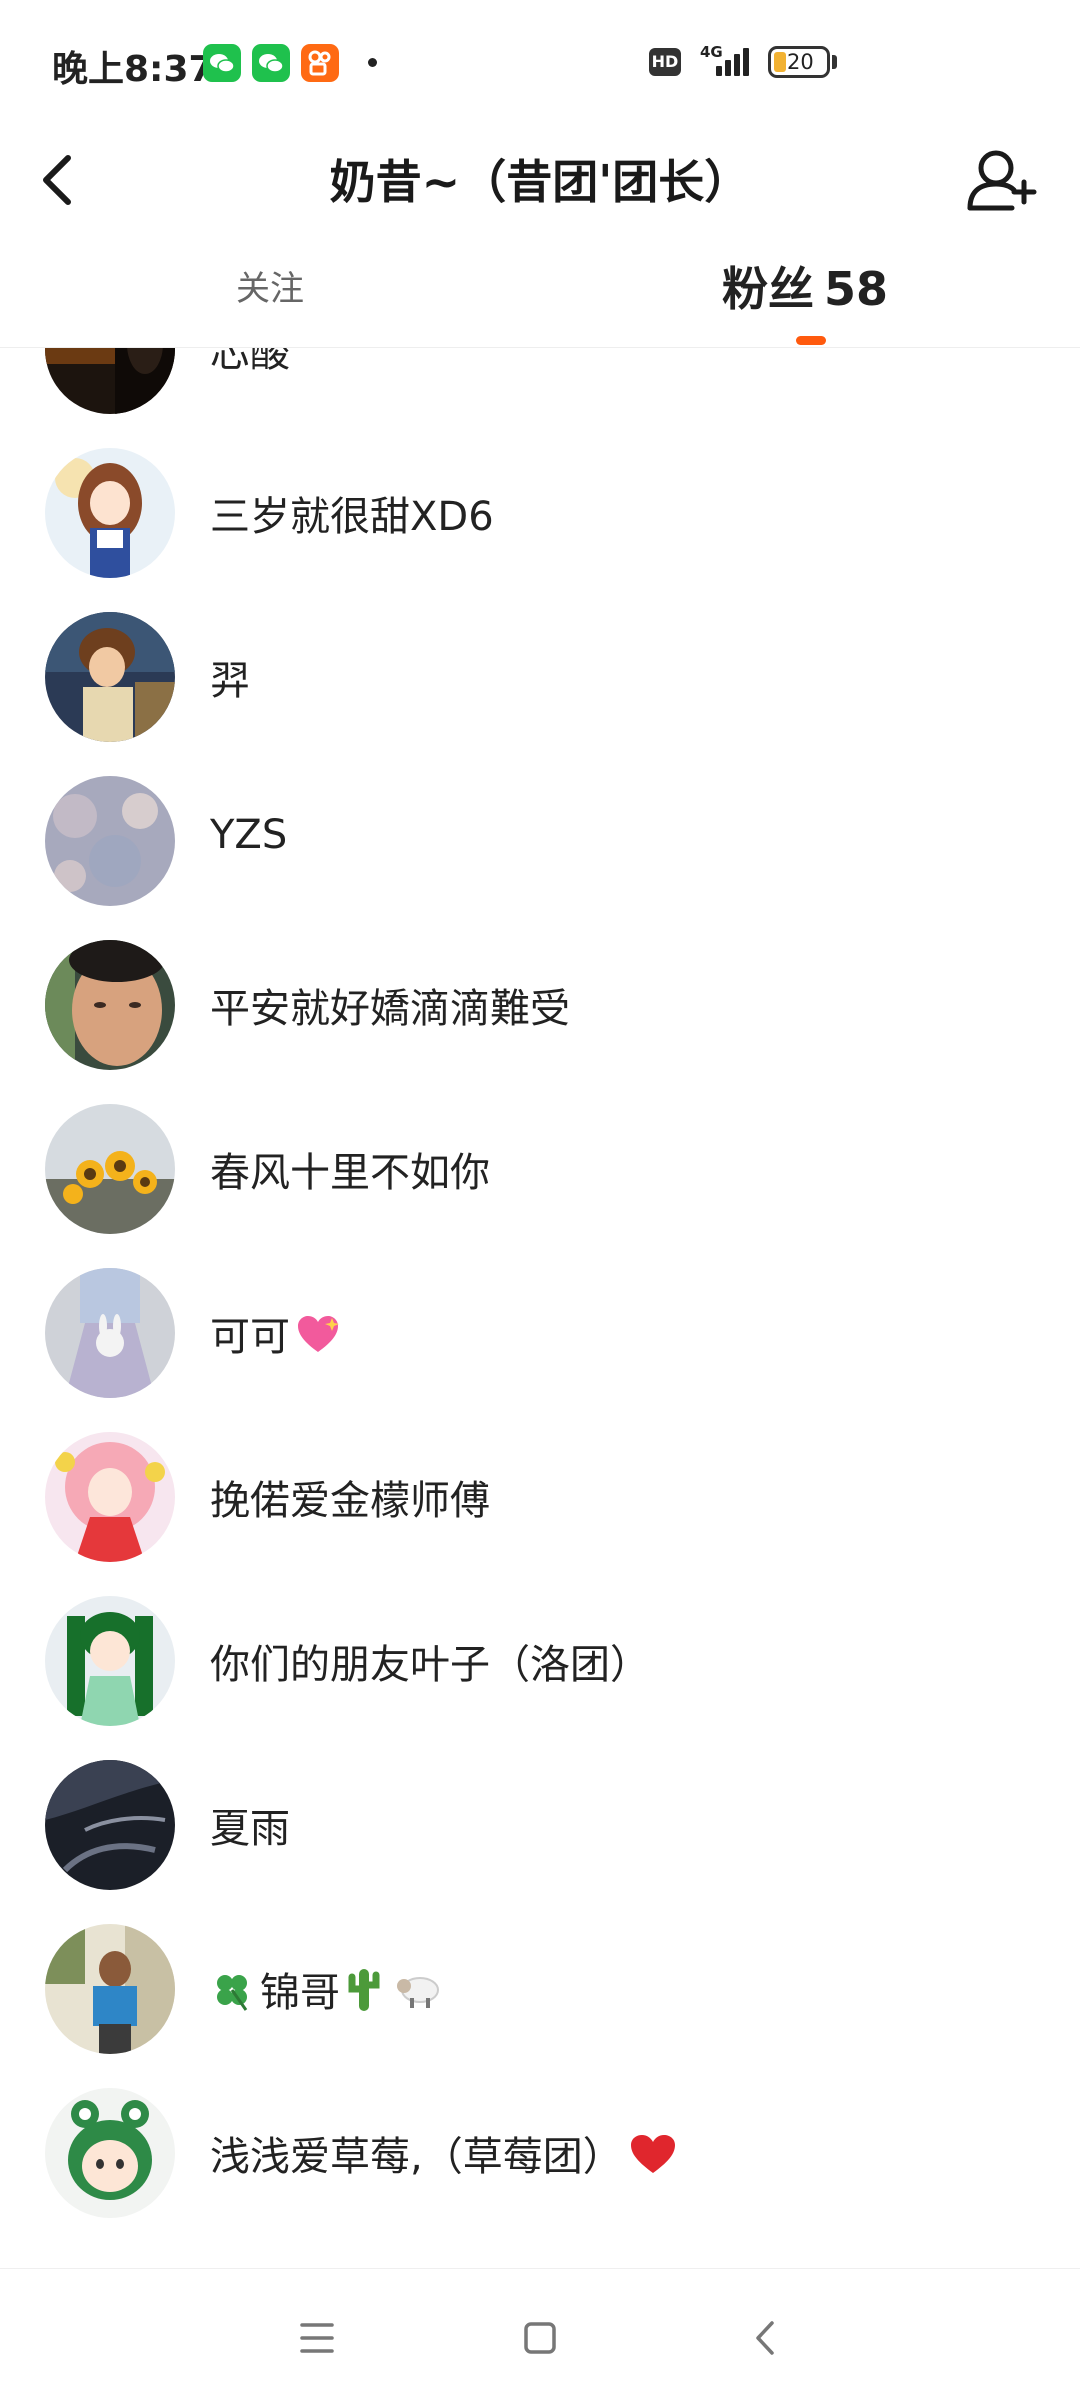 The height and width of the screenshot is (2400, 1080). I want to click on follower-name: 锦哥, so click(329, 1991).